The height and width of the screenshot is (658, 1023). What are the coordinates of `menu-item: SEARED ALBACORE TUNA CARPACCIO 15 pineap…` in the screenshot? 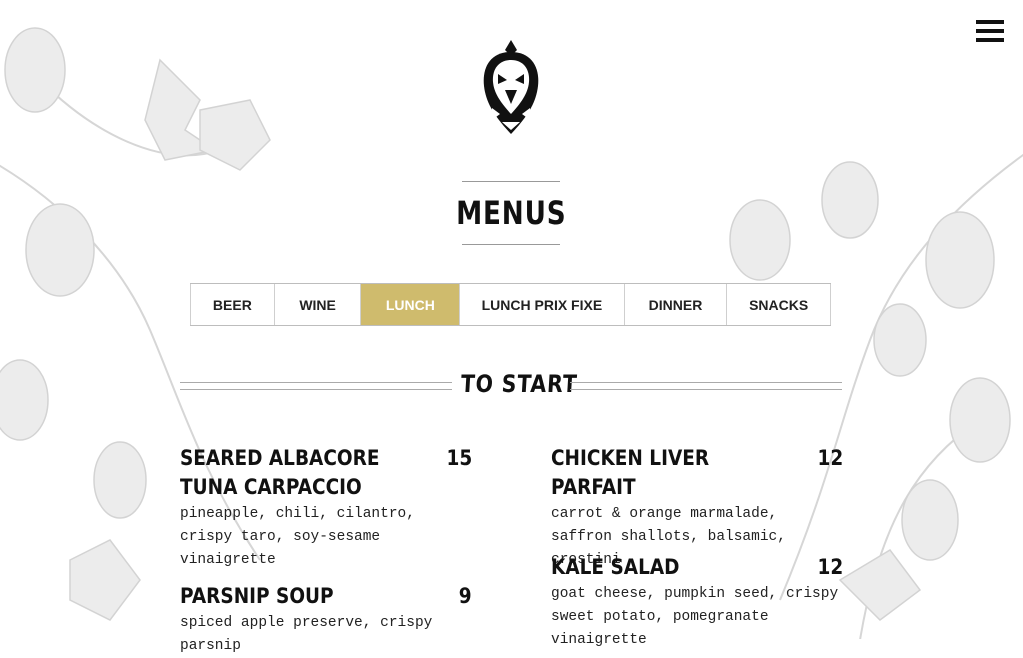 It's located at (326, 508).